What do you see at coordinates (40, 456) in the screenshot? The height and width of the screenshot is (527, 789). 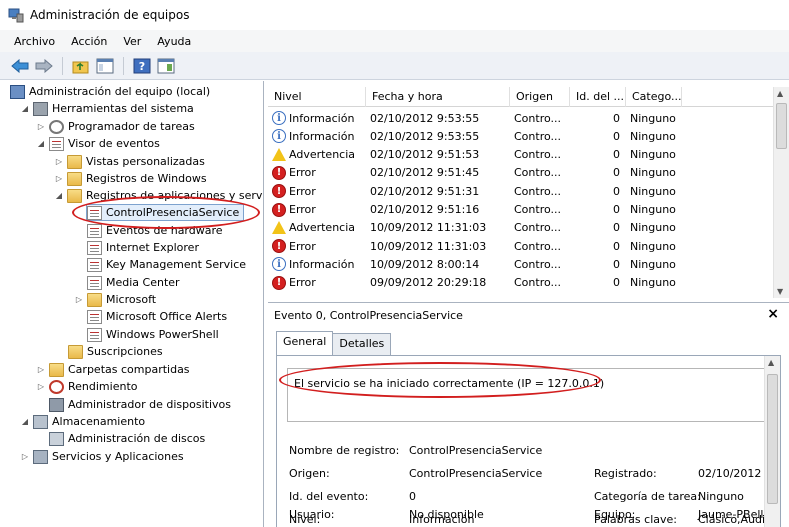 I see `services-icon` at bounding box center [40, 456].